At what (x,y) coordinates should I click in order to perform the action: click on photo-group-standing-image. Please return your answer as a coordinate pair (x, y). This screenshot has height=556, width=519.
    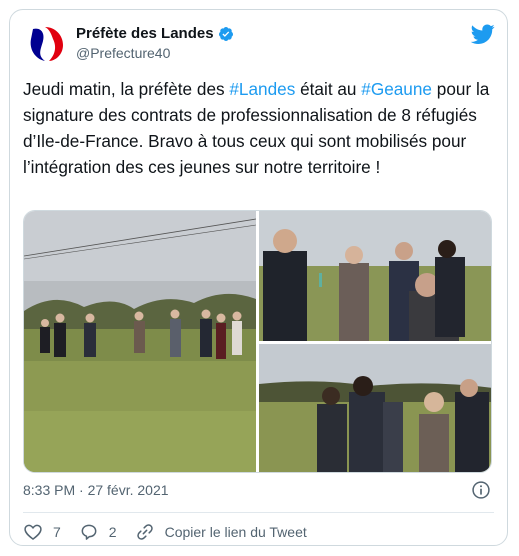
    Looking at the image, I should click on (375, 408).